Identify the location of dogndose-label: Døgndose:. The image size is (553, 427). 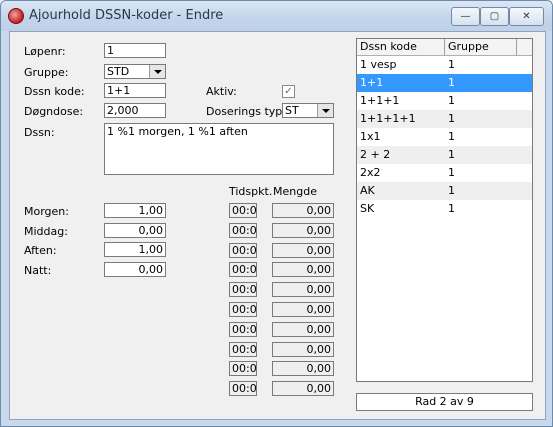
(54, 111).